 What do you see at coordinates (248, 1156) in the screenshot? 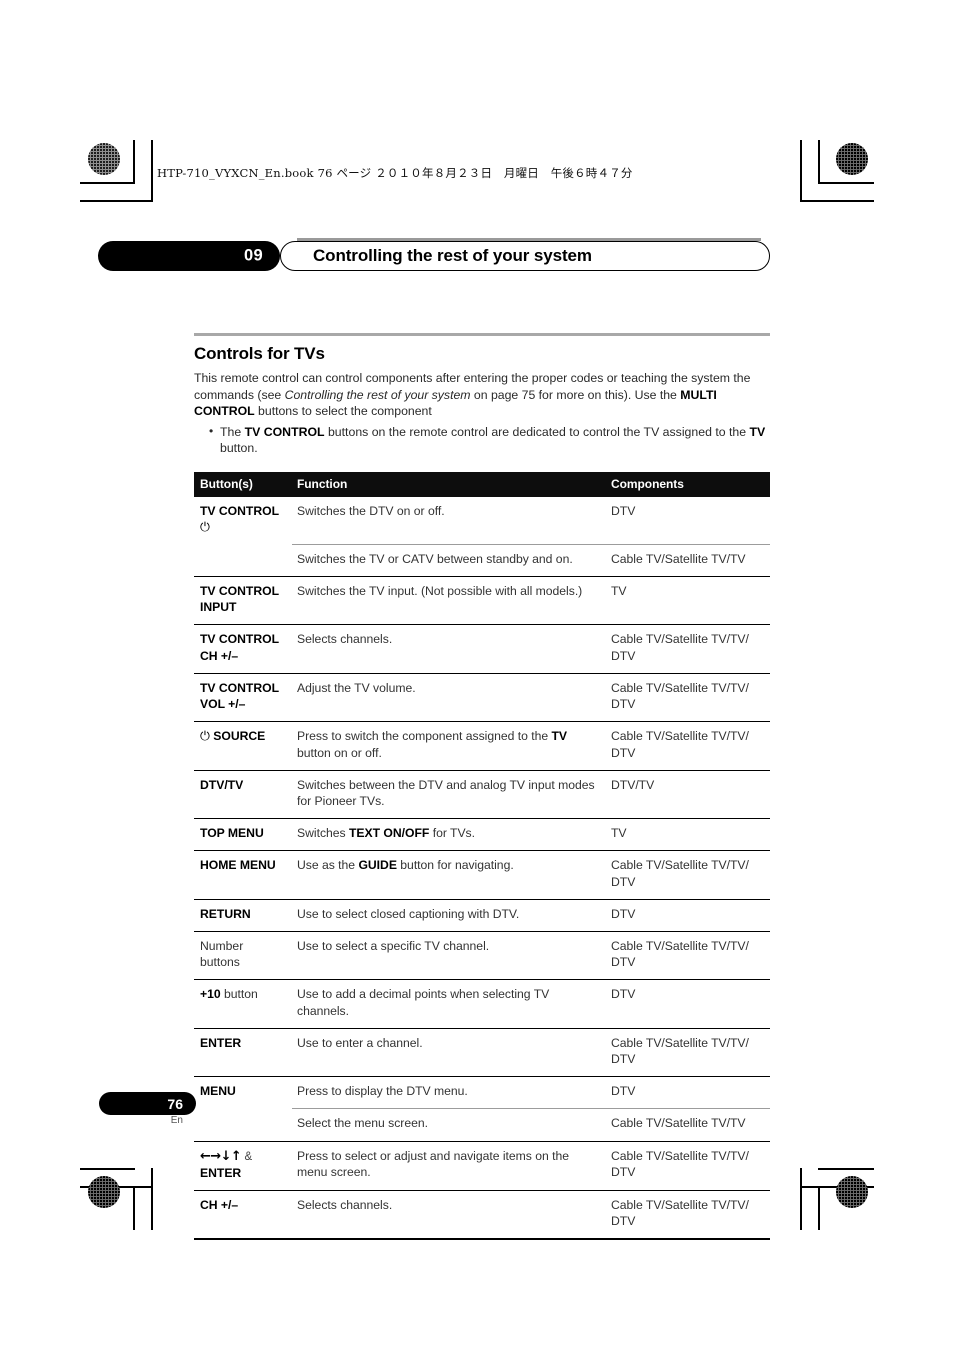
I see `ampersand: &` at bounding box center [248, 1156].